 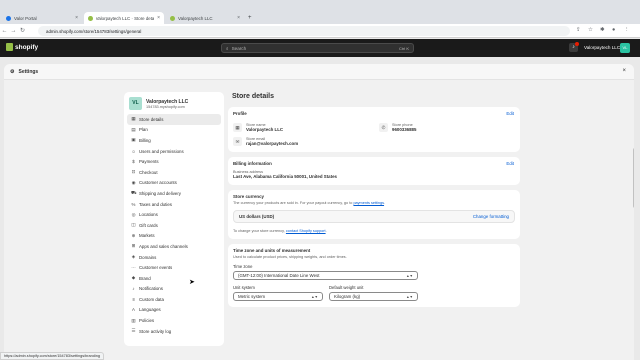 What do you see at coordinates (124, 18) in the screenshot?
I see `tab-store-details: Valorpaytech LLC · Store details ×` at bounding box center [124, 18].